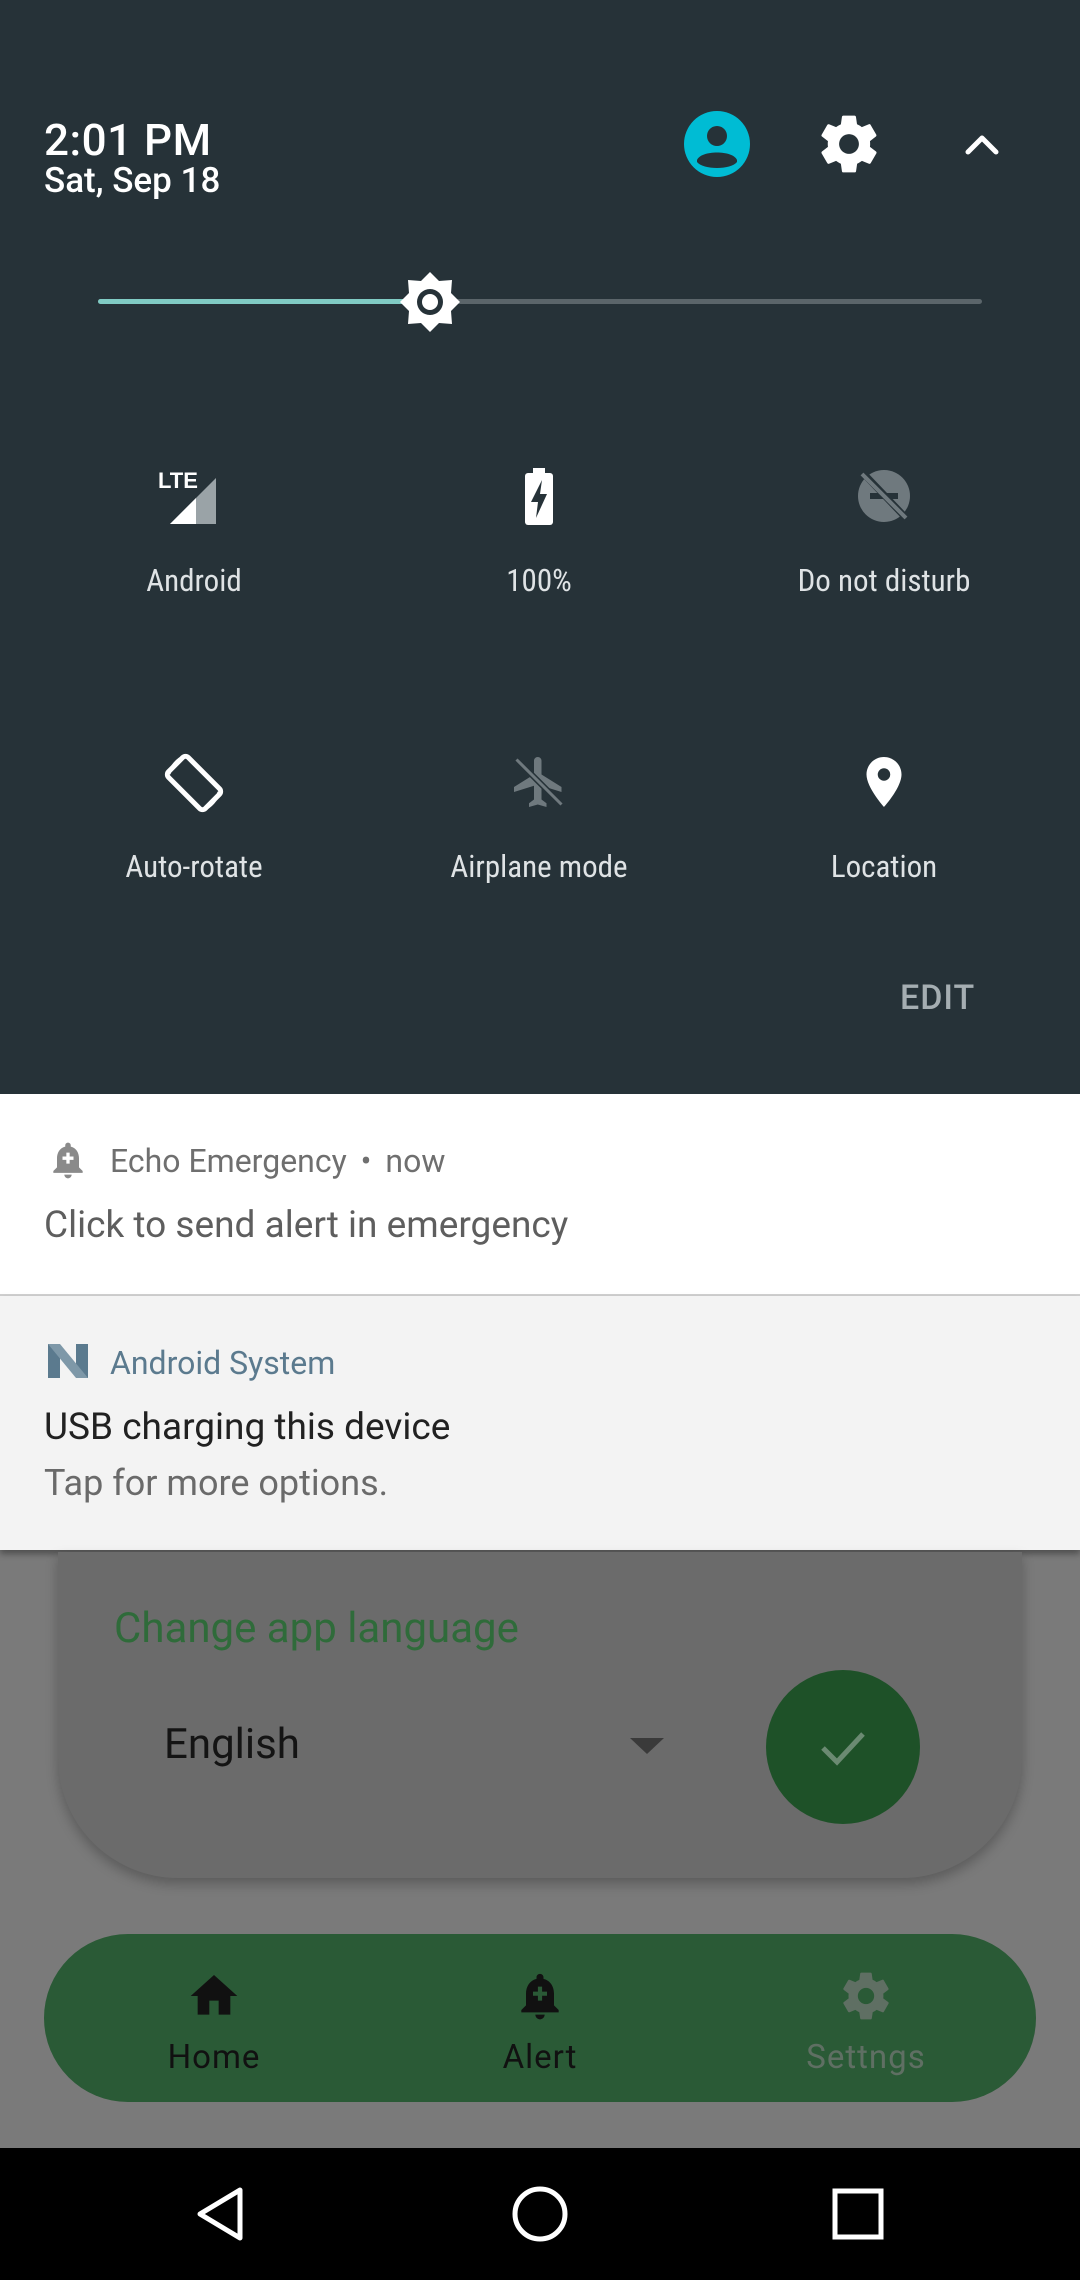 The width and height of the screenshot is (1080, 2280). What do you see at coordinates (937, 998) in the screenshot?
I see `edit-button: EDIT` at bounding box center [937, 998].